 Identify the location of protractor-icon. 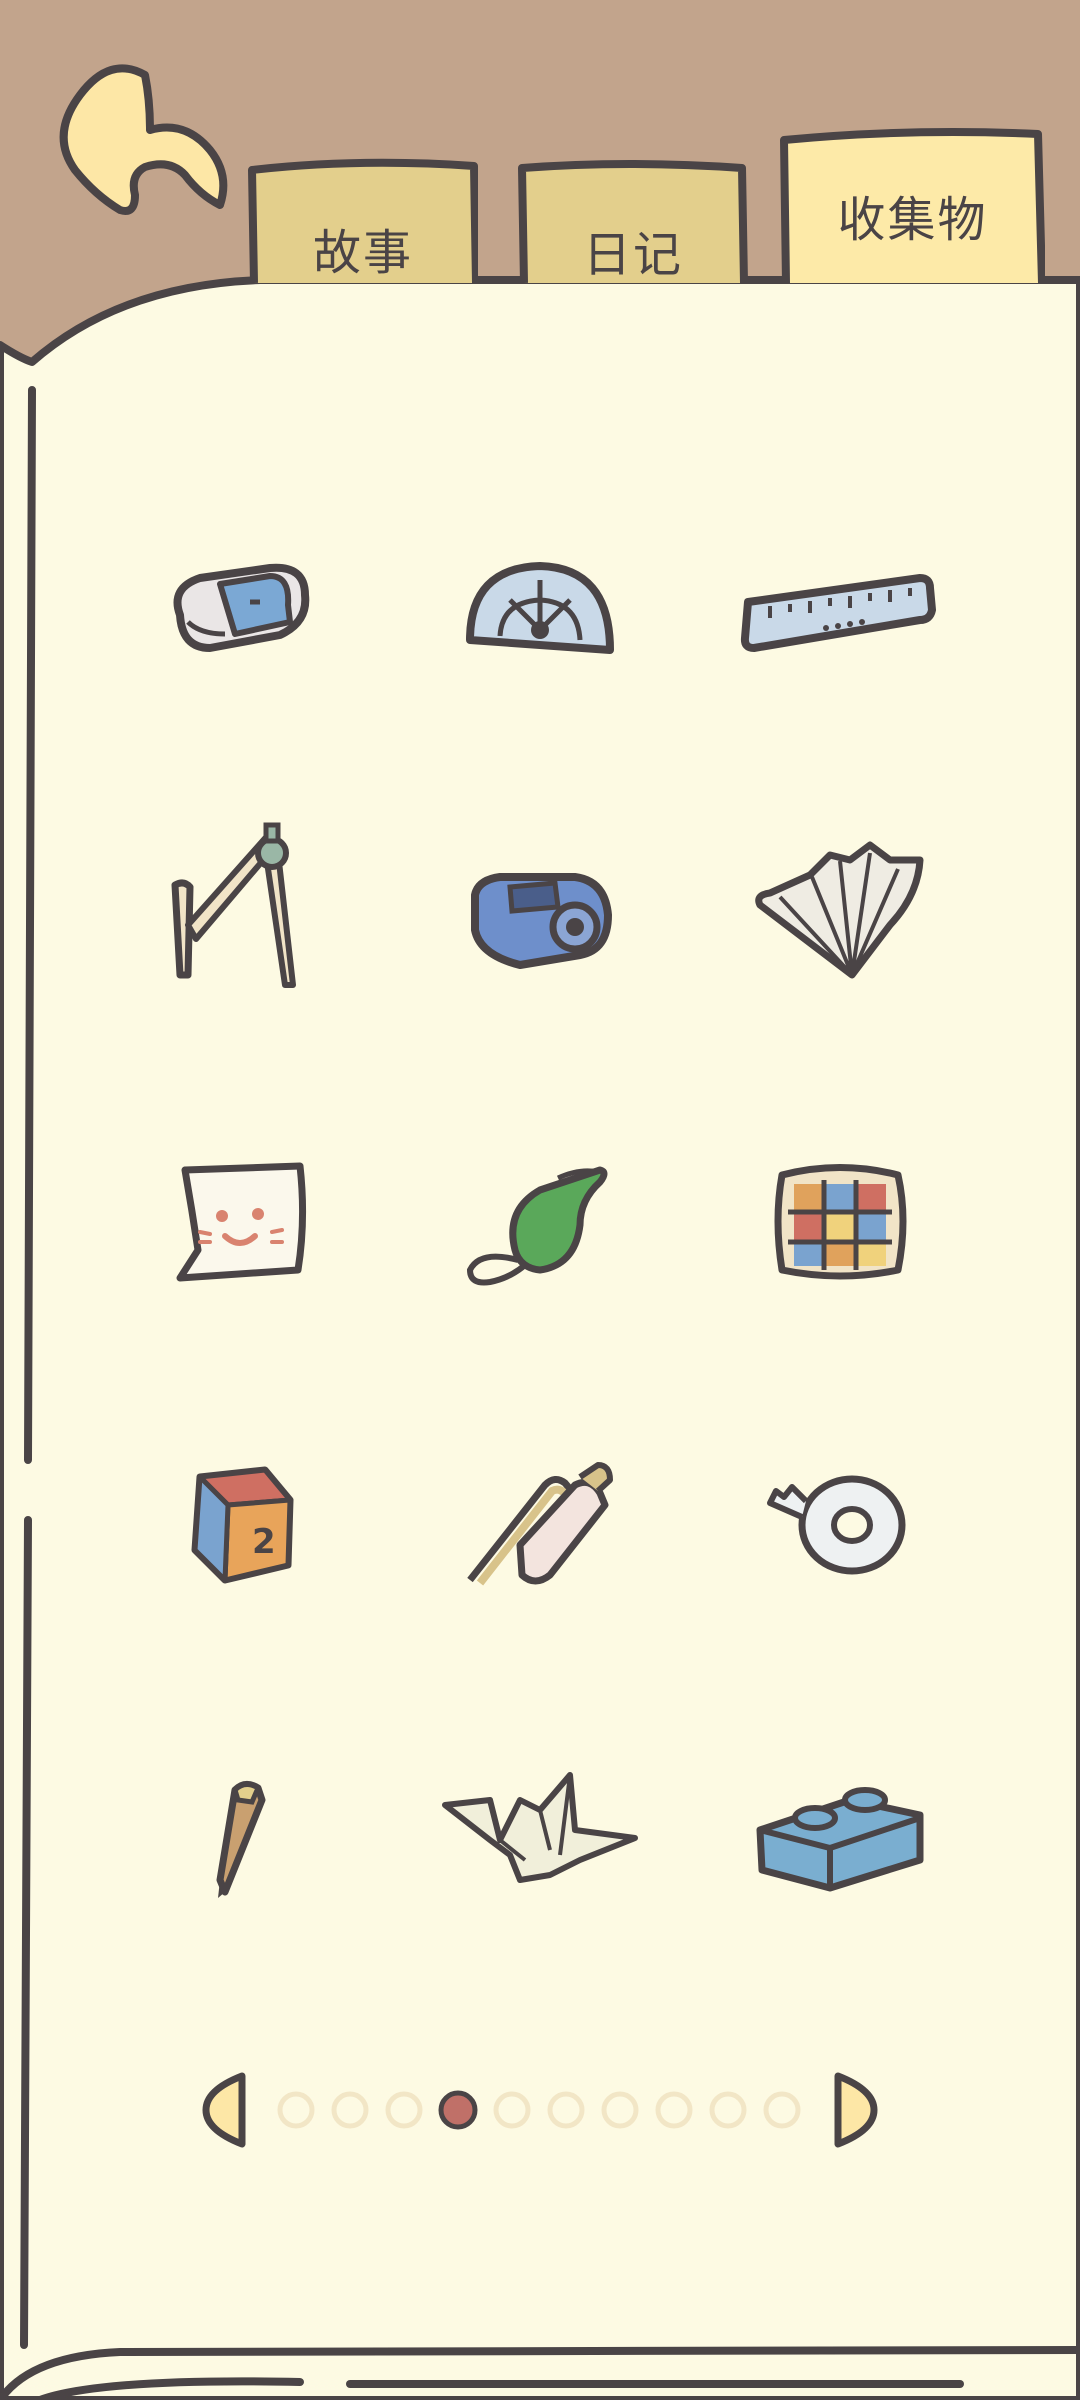
(540, 608).